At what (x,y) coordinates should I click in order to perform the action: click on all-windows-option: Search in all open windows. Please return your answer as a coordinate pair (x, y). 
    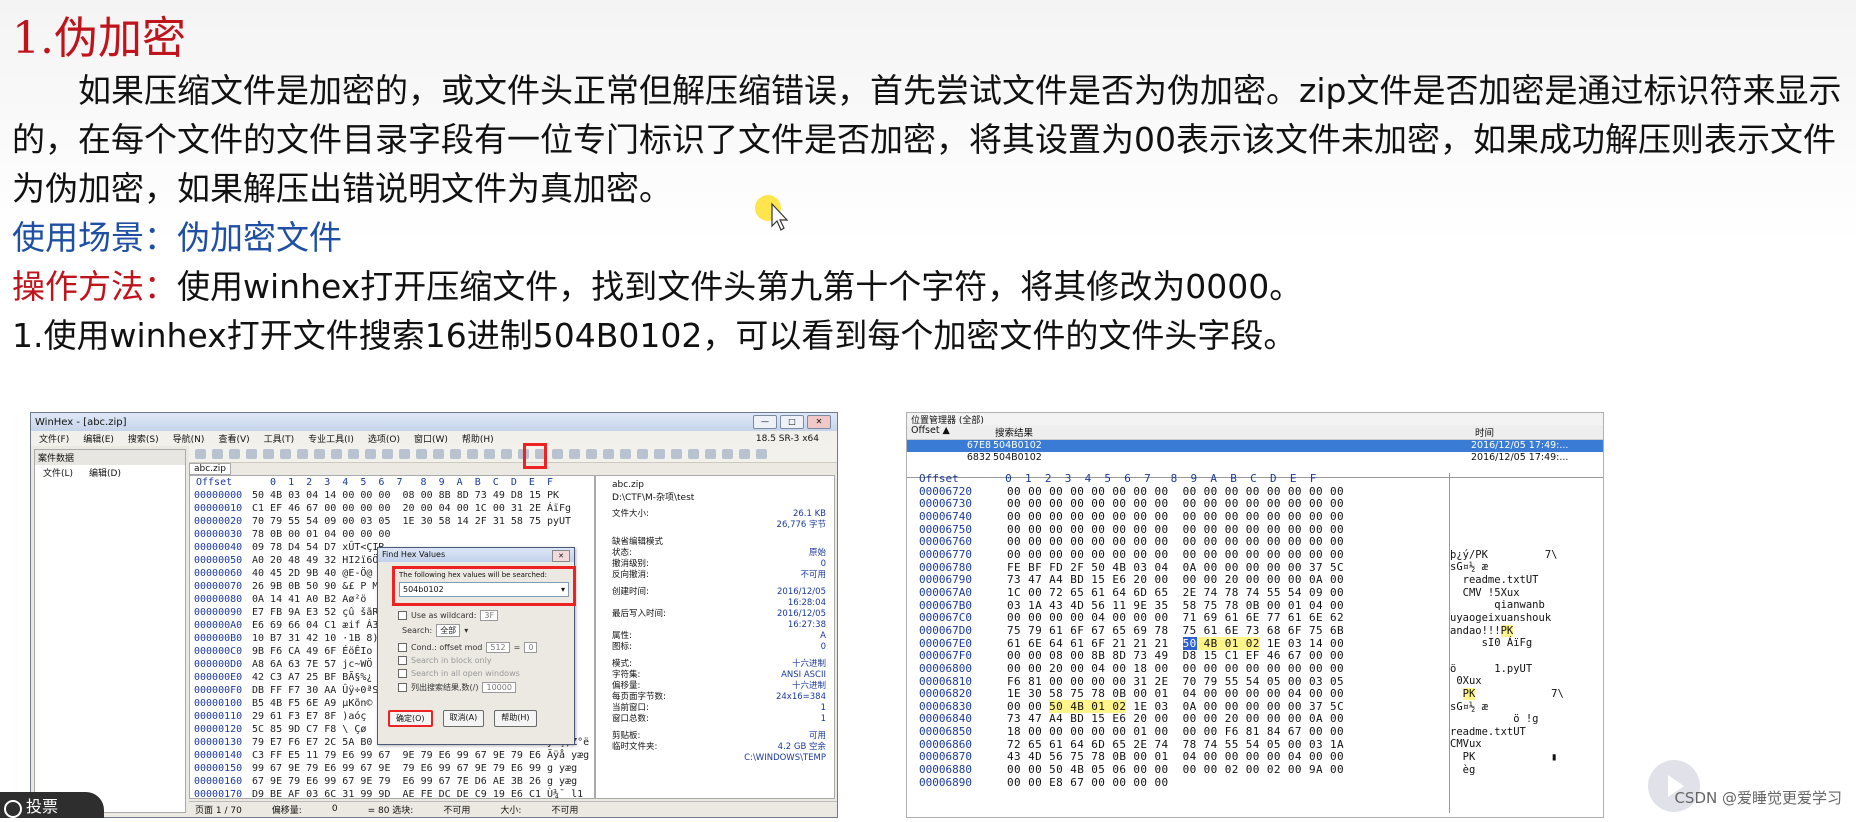
    Looking at the image, I should click on (459, 673).